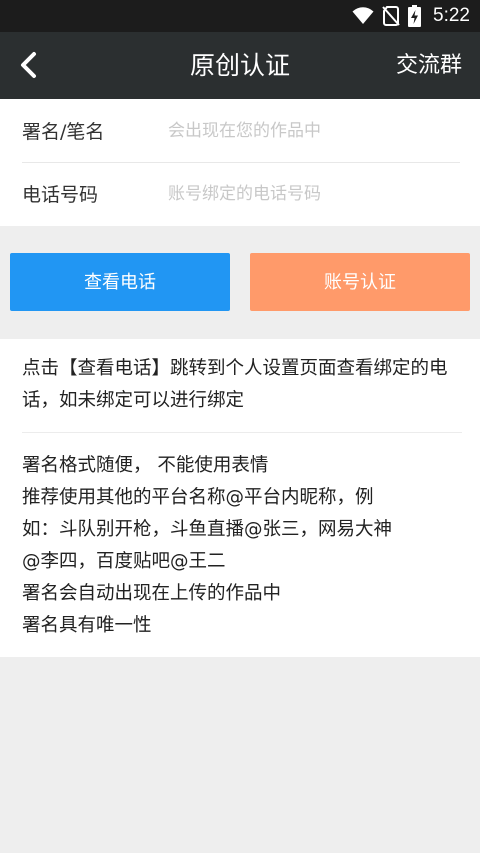 This screenshot has height=853, width=480. Describe the element at coordinates (240, 16) in the screenshot. I see `status-bar: 5:22` at that location.